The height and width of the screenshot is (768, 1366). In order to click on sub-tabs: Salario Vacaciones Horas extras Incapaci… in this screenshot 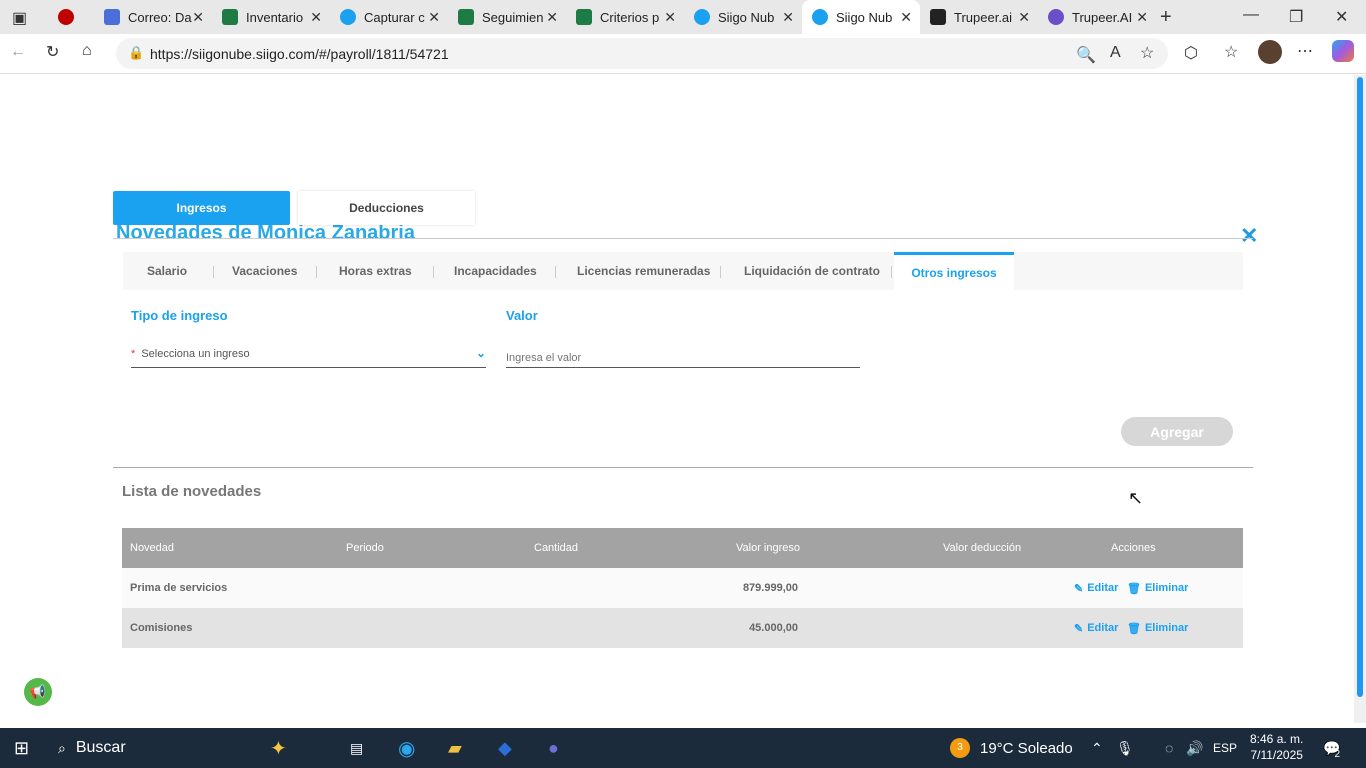, I will do `click(683, 271)`.